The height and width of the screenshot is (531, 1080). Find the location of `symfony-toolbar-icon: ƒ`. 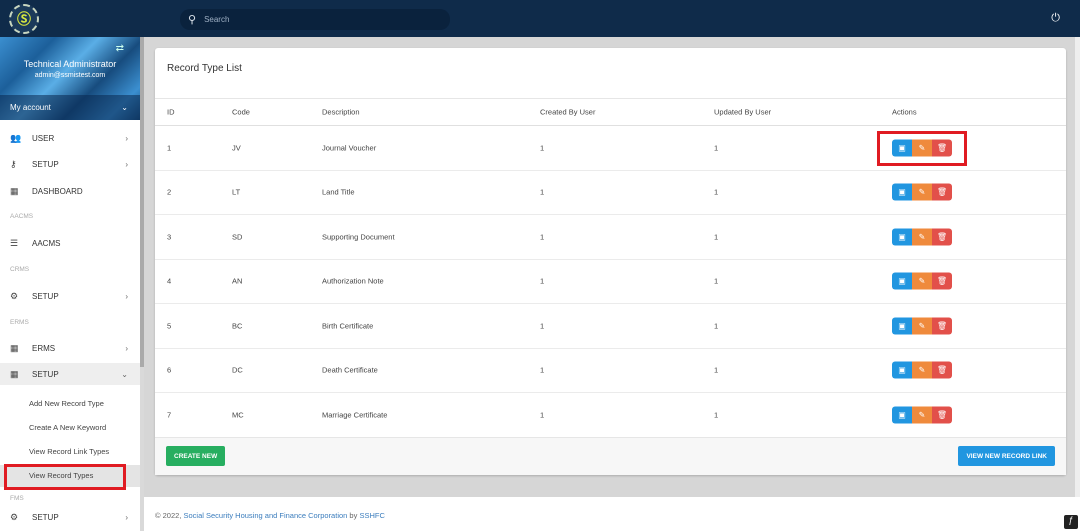

symfony-toolbar-icon: ƒ is located at coordinates (1071, 522).